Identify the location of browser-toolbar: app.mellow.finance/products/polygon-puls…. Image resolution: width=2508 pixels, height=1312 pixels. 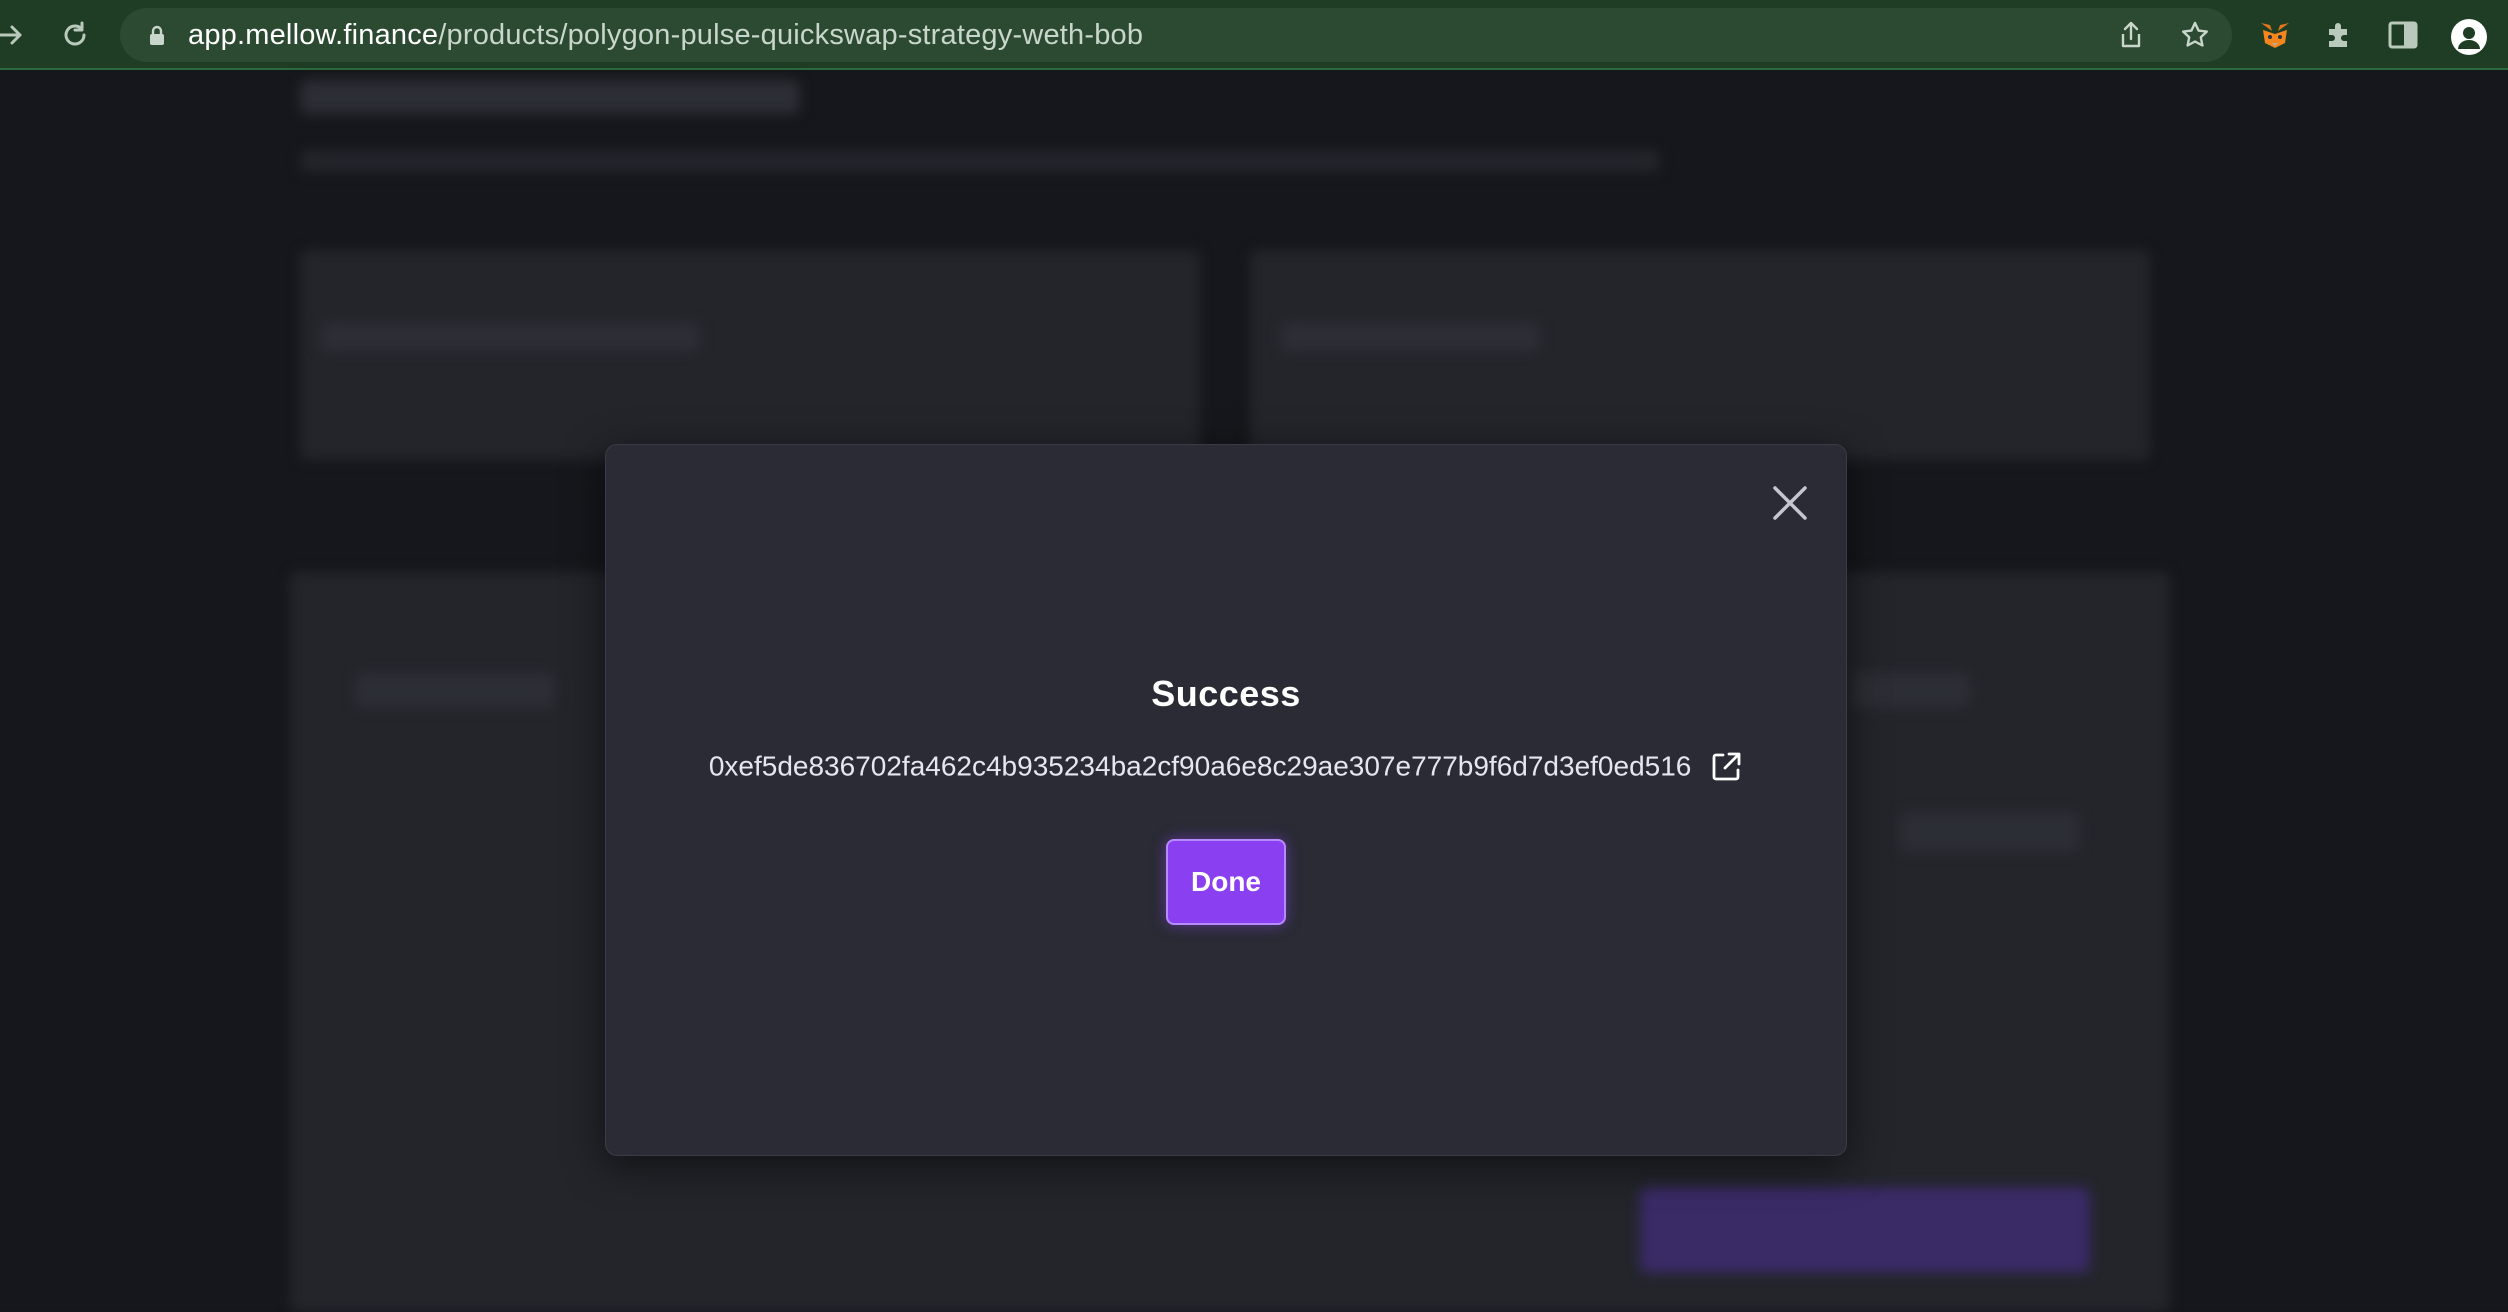
(1254, 35).